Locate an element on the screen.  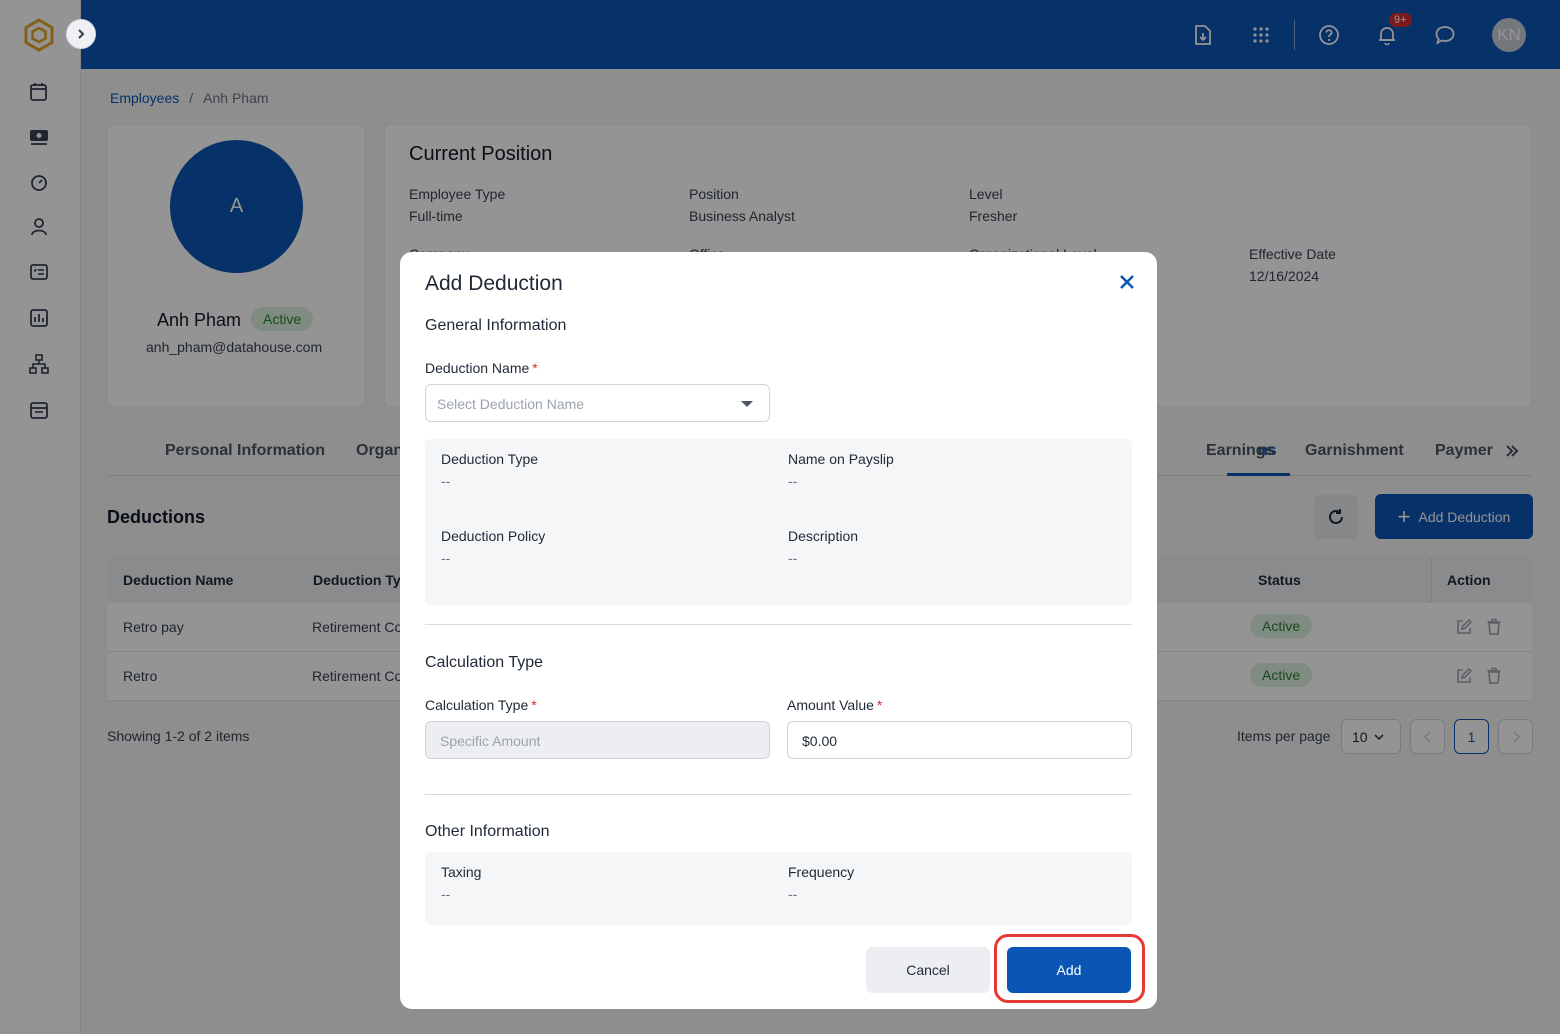
deduction-name-select: Select Deduction Name is located at coordinates (597, 403).